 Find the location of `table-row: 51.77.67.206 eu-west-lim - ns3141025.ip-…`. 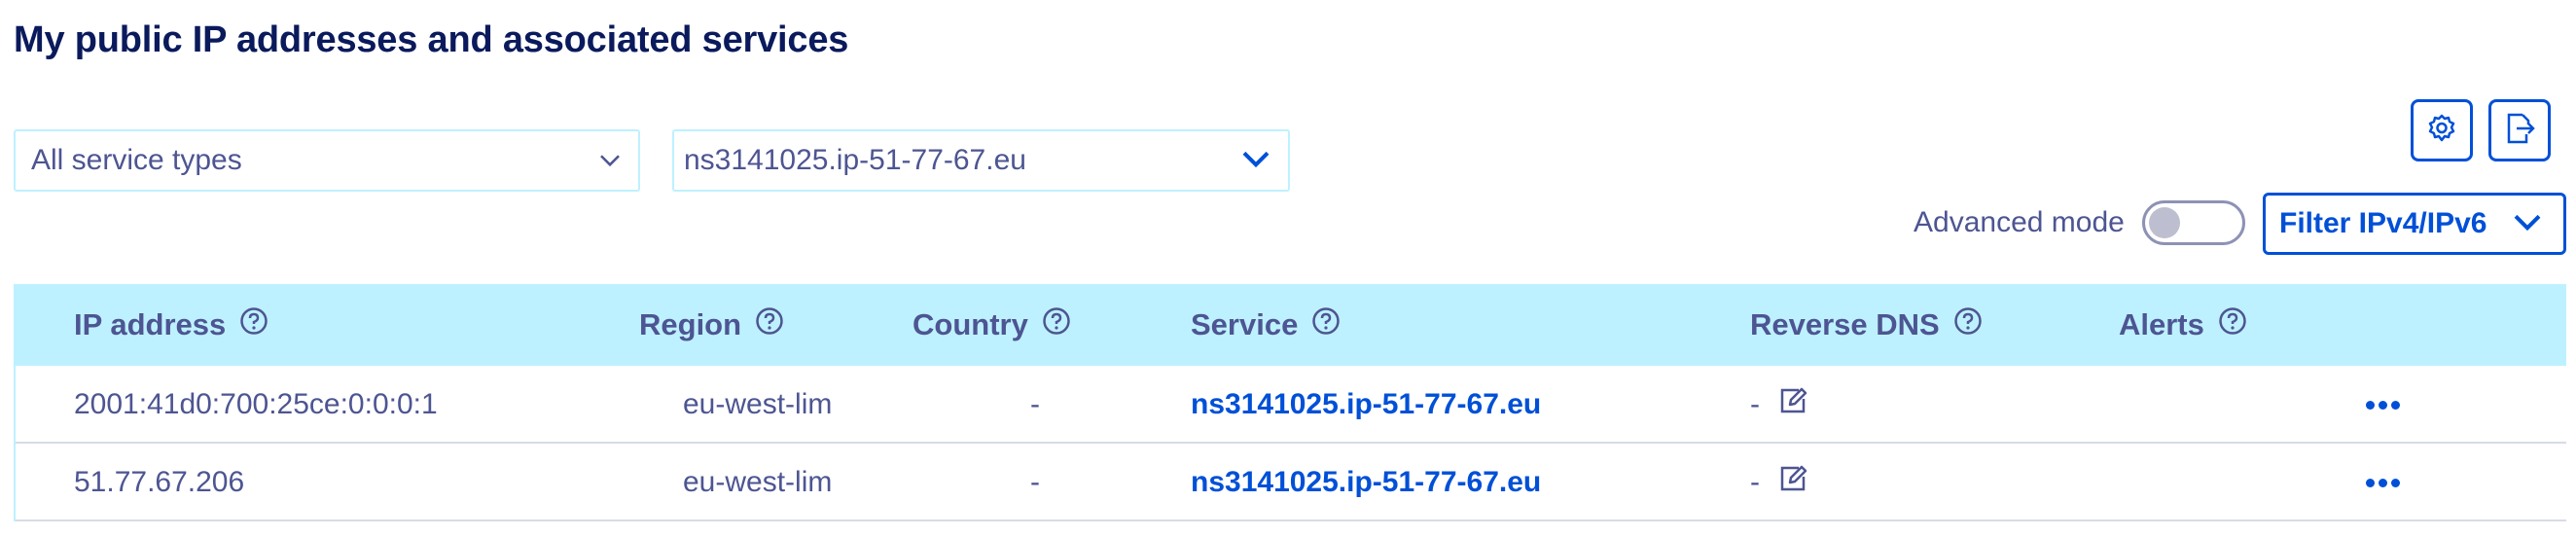

table-row: 51.77.67.206 eu-west-lim - ns3141025.ip-… is located at coordinates (1290, 482).